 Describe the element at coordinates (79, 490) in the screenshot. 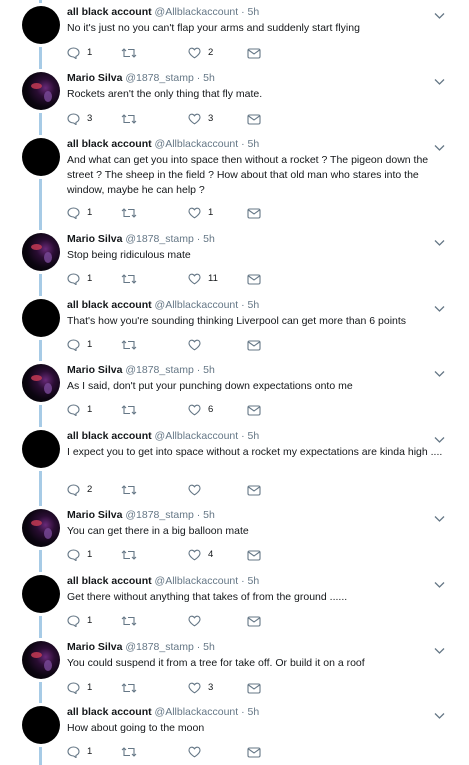

I see `reply-button: 2` at that location.